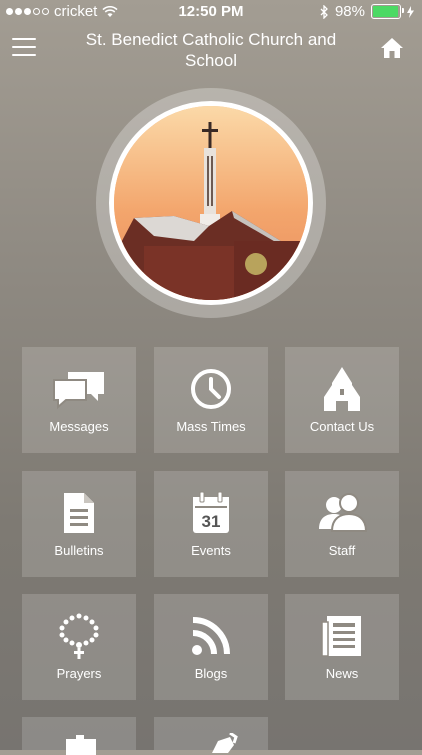  I want to click on page-title: St. Benedict Catholic Church and School, so click(211, 50).